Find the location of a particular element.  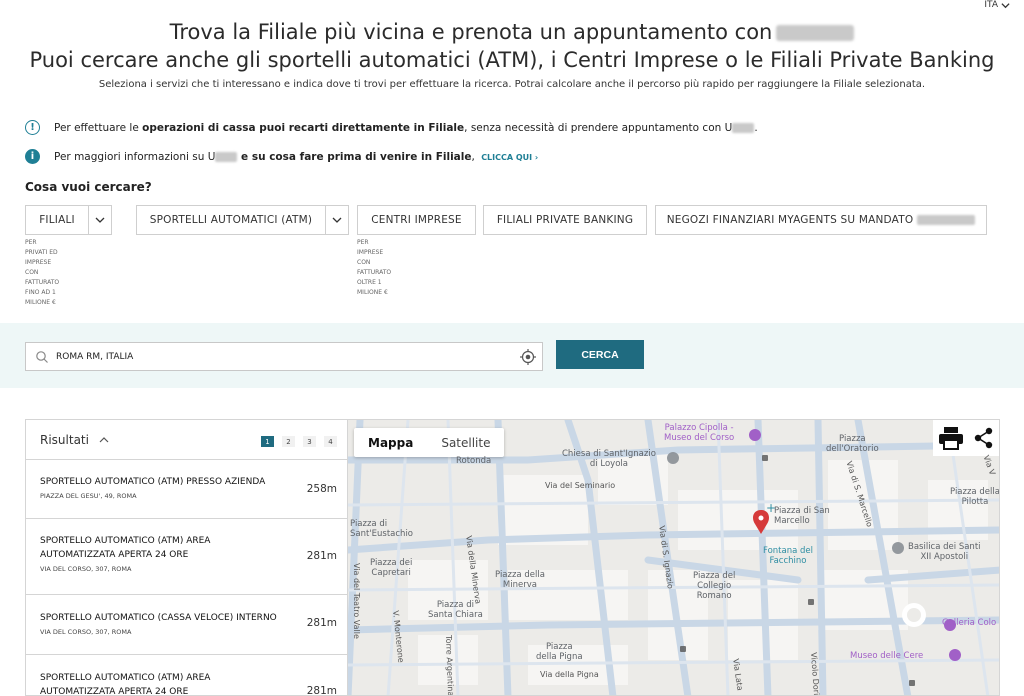

map-label-museo-cere: Museo delle Cere is located at coordinates (887, 656).